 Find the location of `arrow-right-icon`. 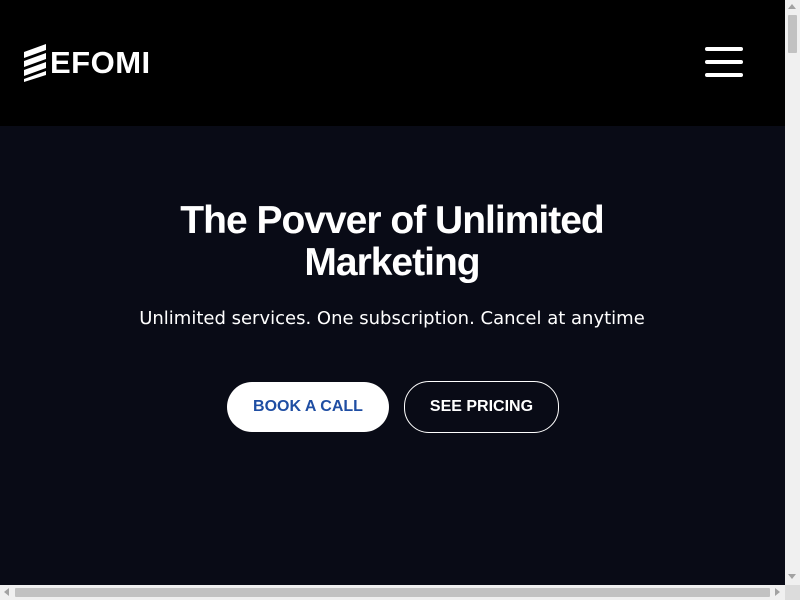

arrow-right-icon is located at coordinates (777, 592).